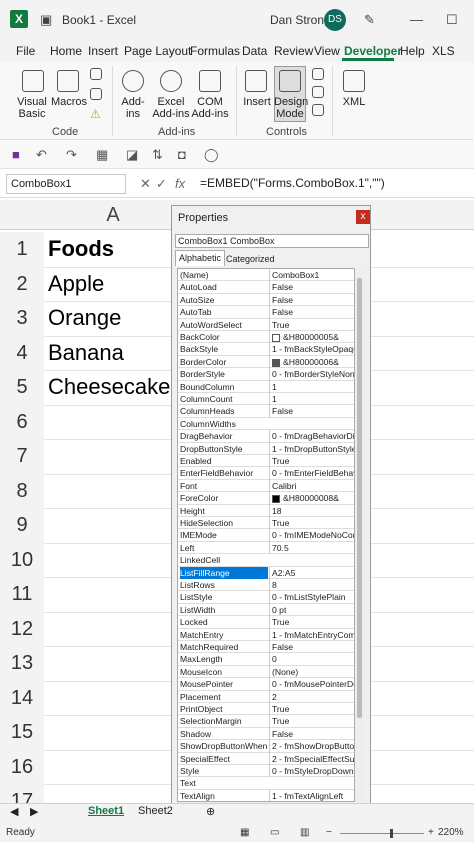  What do you see at coordinates (95, 114) in the screenshot?
I see `warning-icon: ⚠` at bounding box center [95, 114].